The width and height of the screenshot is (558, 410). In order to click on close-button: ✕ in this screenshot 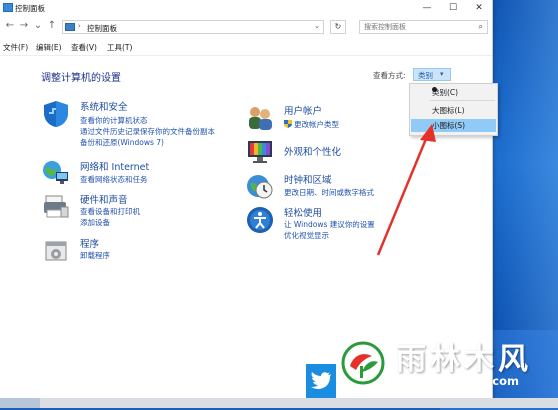, I will do `click(479, 8)`.